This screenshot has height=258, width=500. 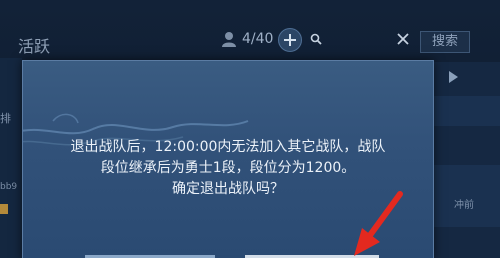 I want to click on left-list-panel, so click(x=11, y=158).